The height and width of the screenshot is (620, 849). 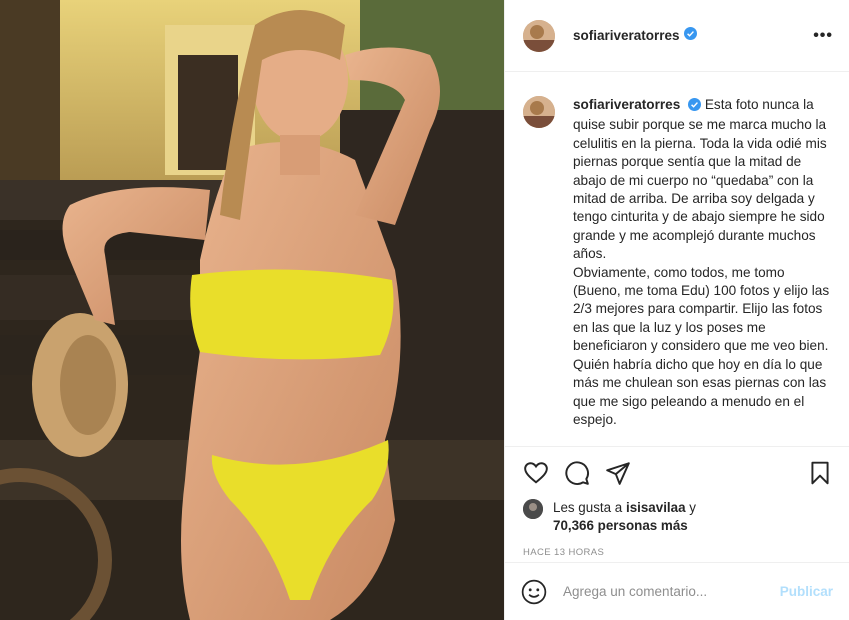 I want to click on likes-count: 70,366 personas más, so click(x=620, y=525).